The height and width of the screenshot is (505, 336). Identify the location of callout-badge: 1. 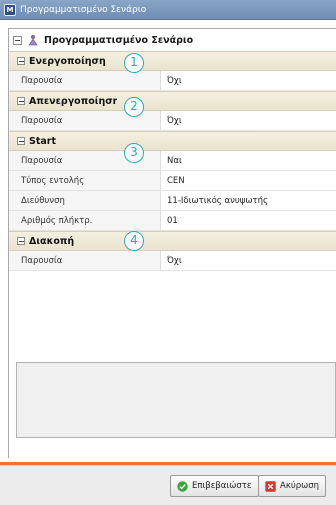
(134, 63).